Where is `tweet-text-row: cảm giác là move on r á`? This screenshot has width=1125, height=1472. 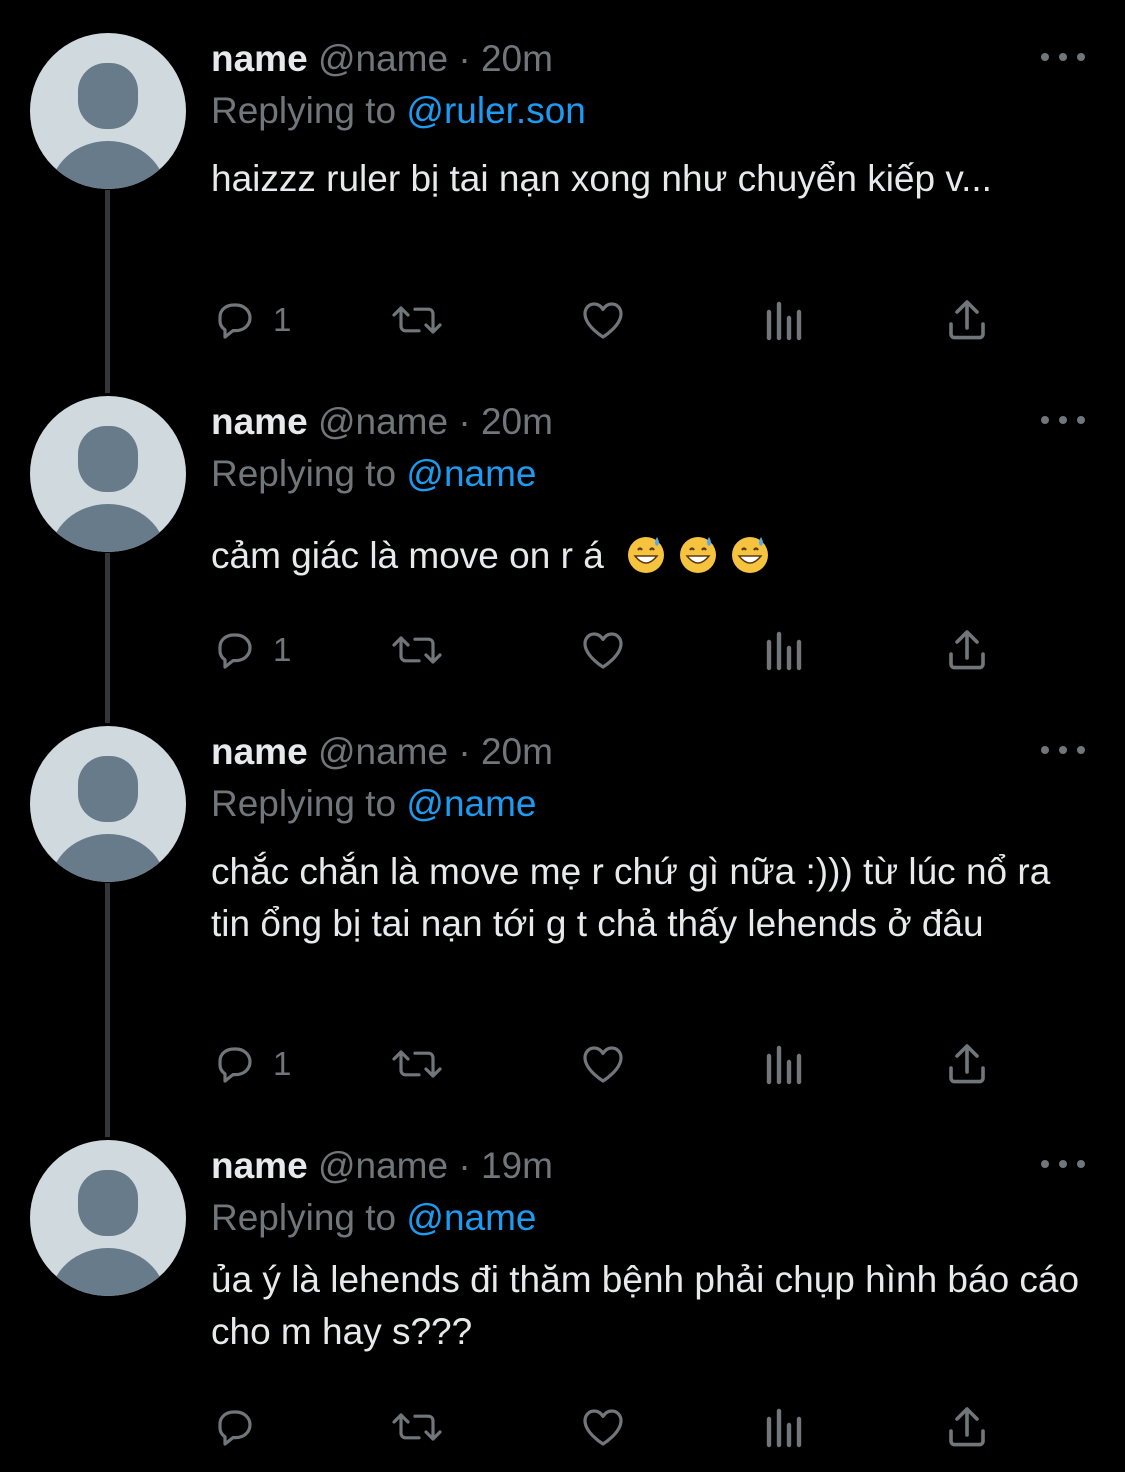 tweet-text-row: cảm giác là move on r á is located at coordinates (648, 556).